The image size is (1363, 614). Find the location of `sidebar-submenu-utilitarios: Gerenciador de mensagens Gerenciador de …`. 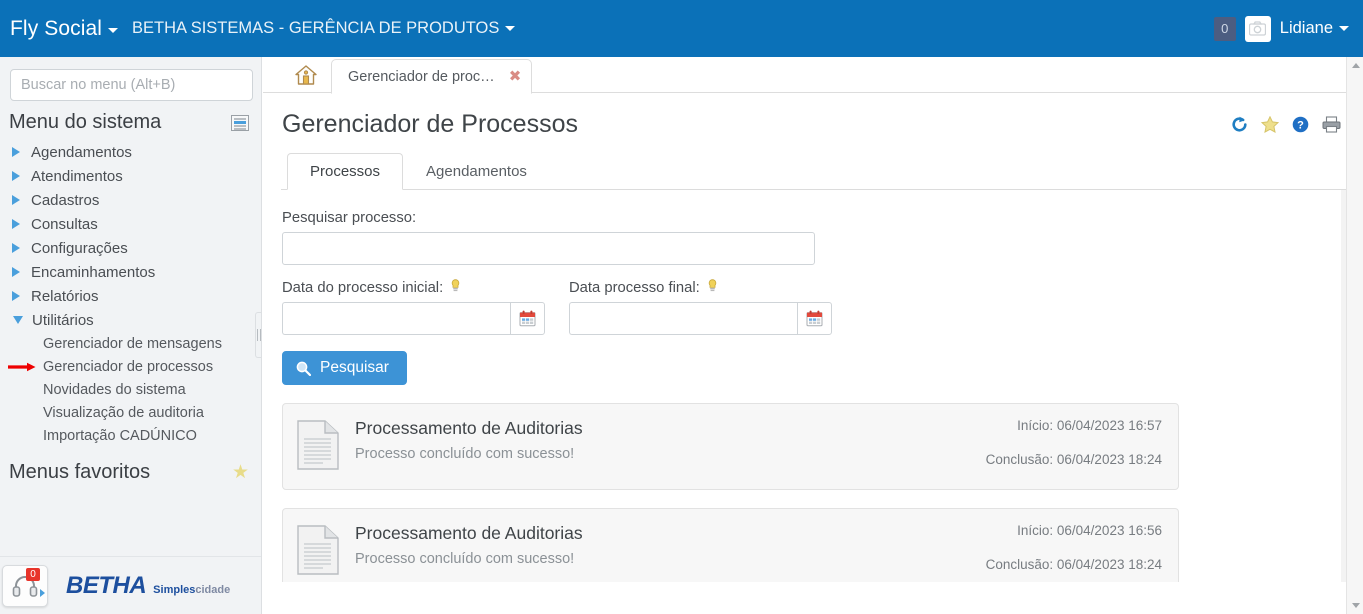

sidebar-submenu-utilitarios: Gerenciador de mensagens Gerenciador de … is located at coordinates (130, 389).